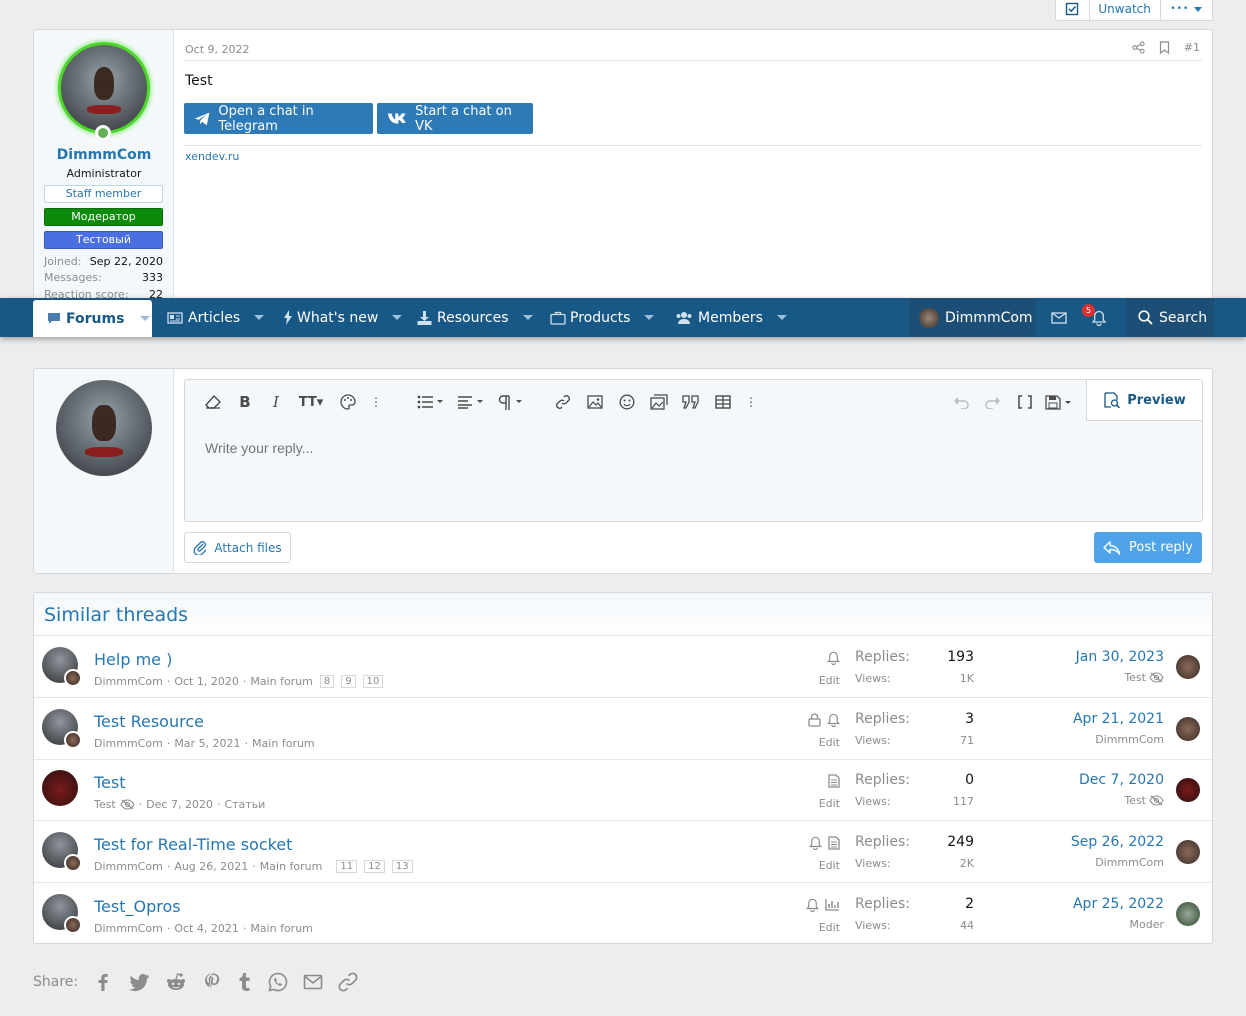 The height and width of the screenshot is (1016, 1246). I want to click on thread-date: Aug 26, 2021, so click(211, 866).